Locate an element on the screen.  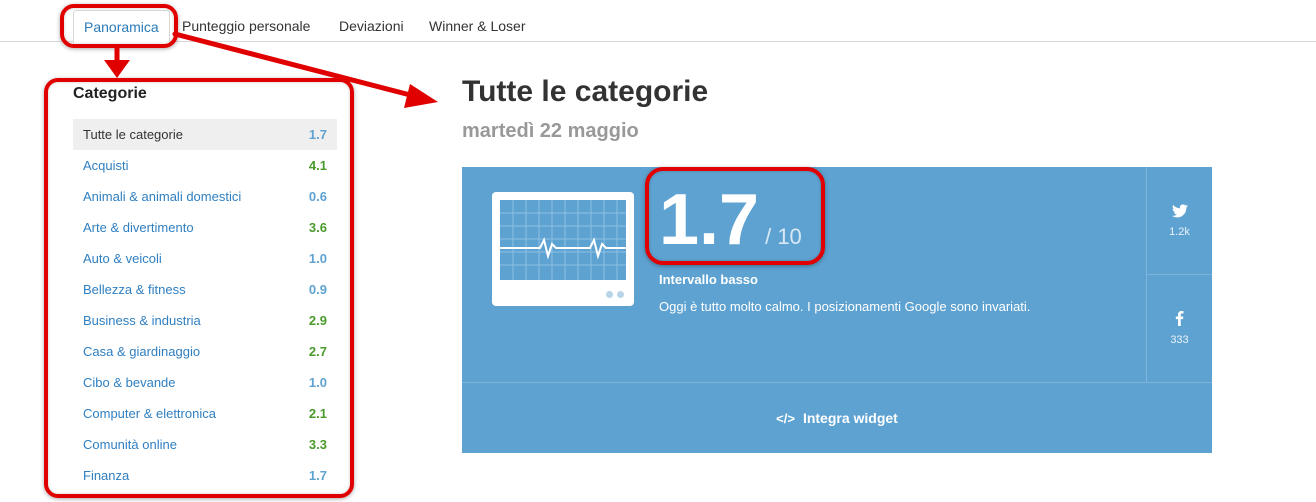
heartbeat-icon is located at coordinates (563, 240).